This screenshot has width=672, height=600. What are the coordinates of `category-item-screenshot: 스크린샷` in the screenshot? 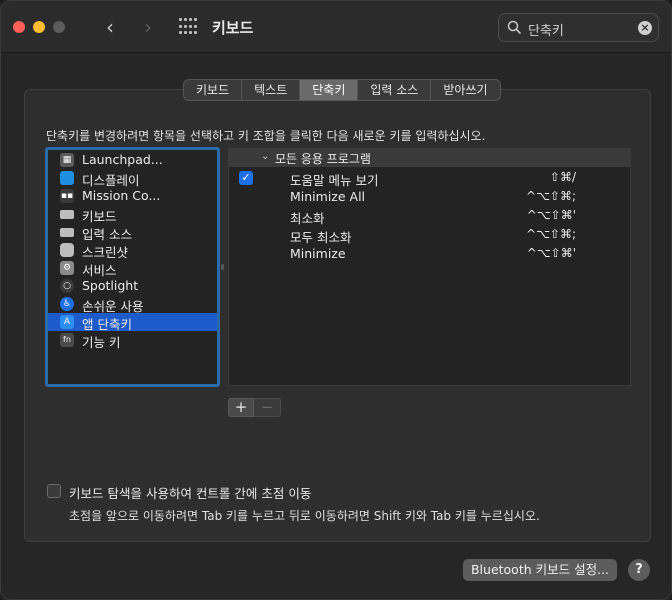 It's located at (132, 250).